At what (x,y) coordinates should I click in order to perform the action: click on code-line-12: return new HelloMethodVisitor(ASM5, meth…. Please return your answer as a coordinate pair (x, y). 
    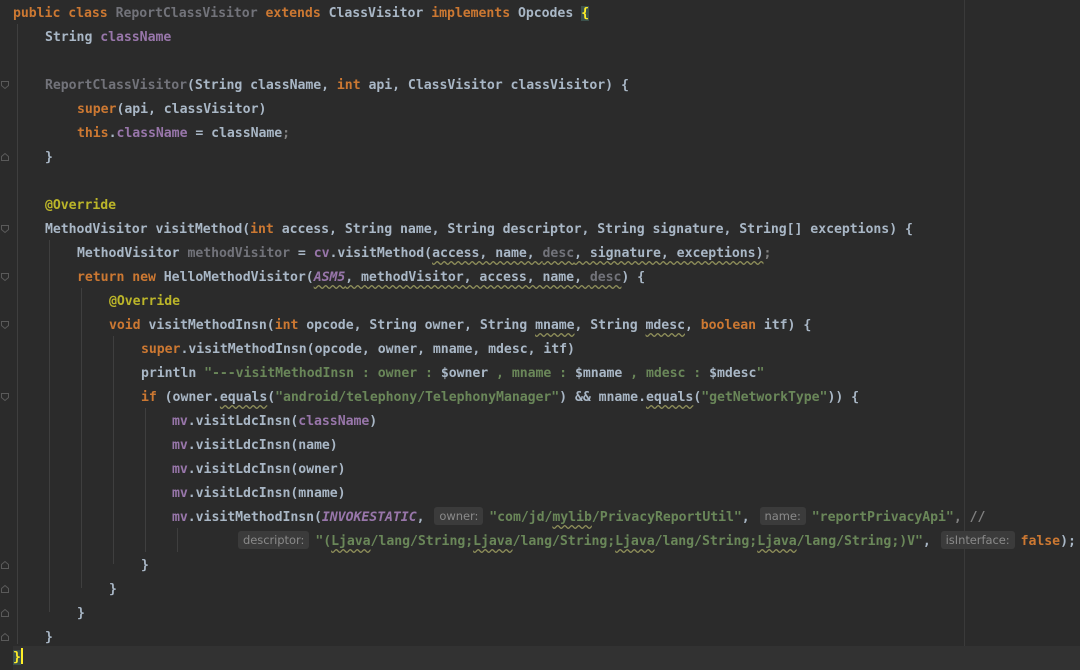
    Looking at the image, I should click on (361, 278).